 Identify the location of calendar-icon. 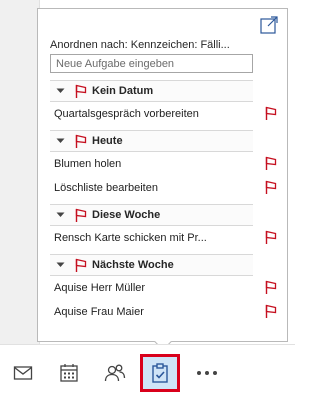
(69, 373).